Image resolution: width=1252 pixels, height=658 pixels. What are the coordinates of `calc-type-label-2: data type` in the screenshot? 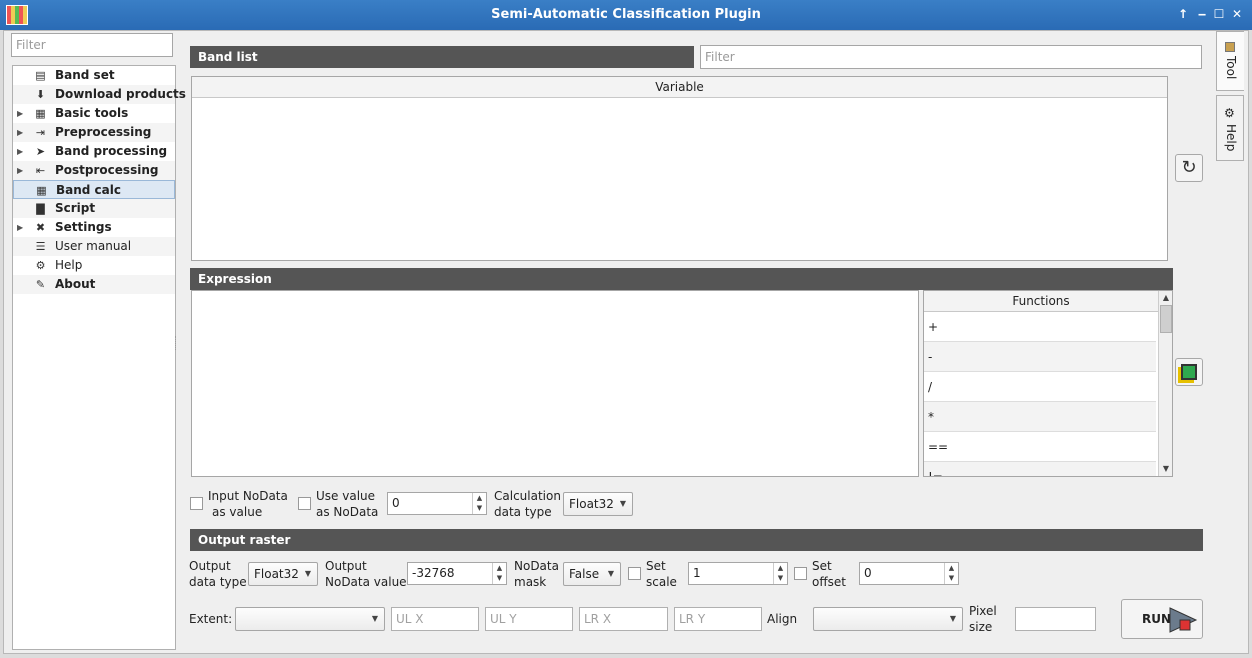 It's located at (523, 512).